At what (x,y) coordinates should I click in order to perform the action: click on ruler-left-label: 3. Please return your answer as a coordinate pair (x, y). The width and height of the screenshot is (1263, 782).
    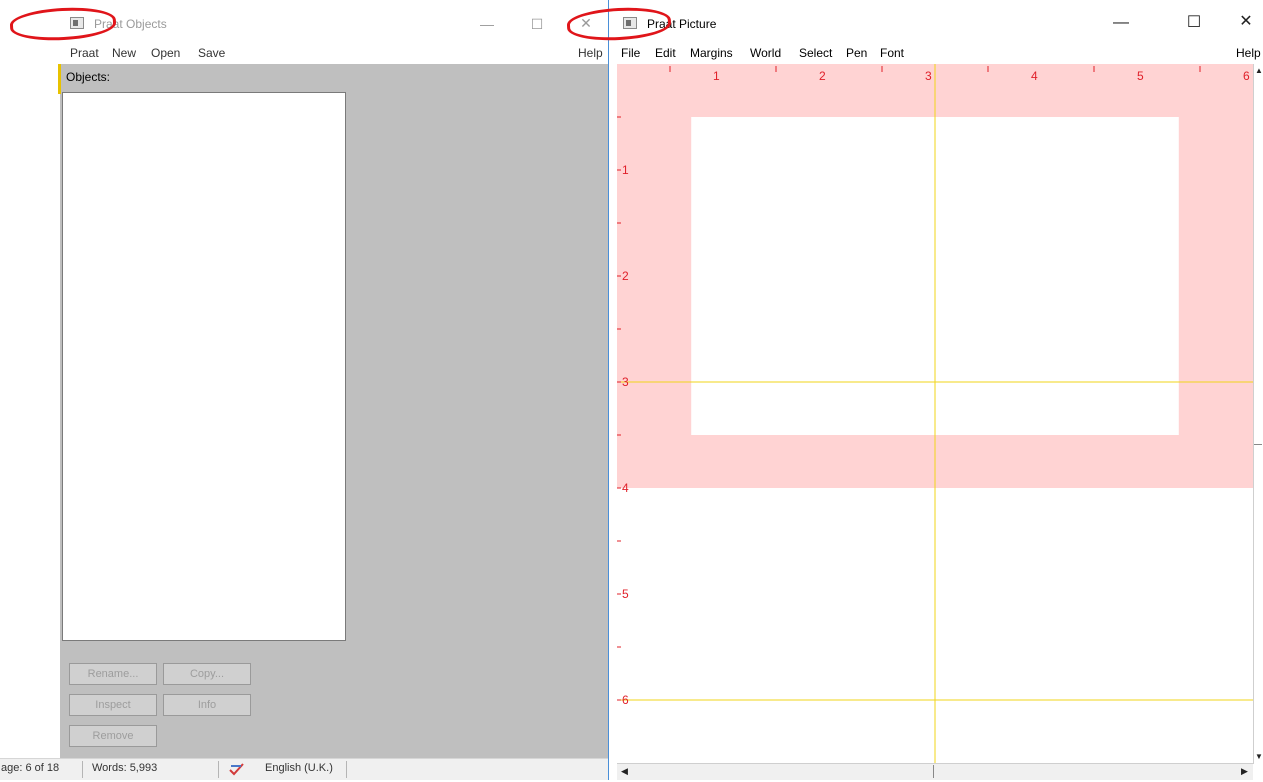
    Looking at the image, I should click on (625, 382).